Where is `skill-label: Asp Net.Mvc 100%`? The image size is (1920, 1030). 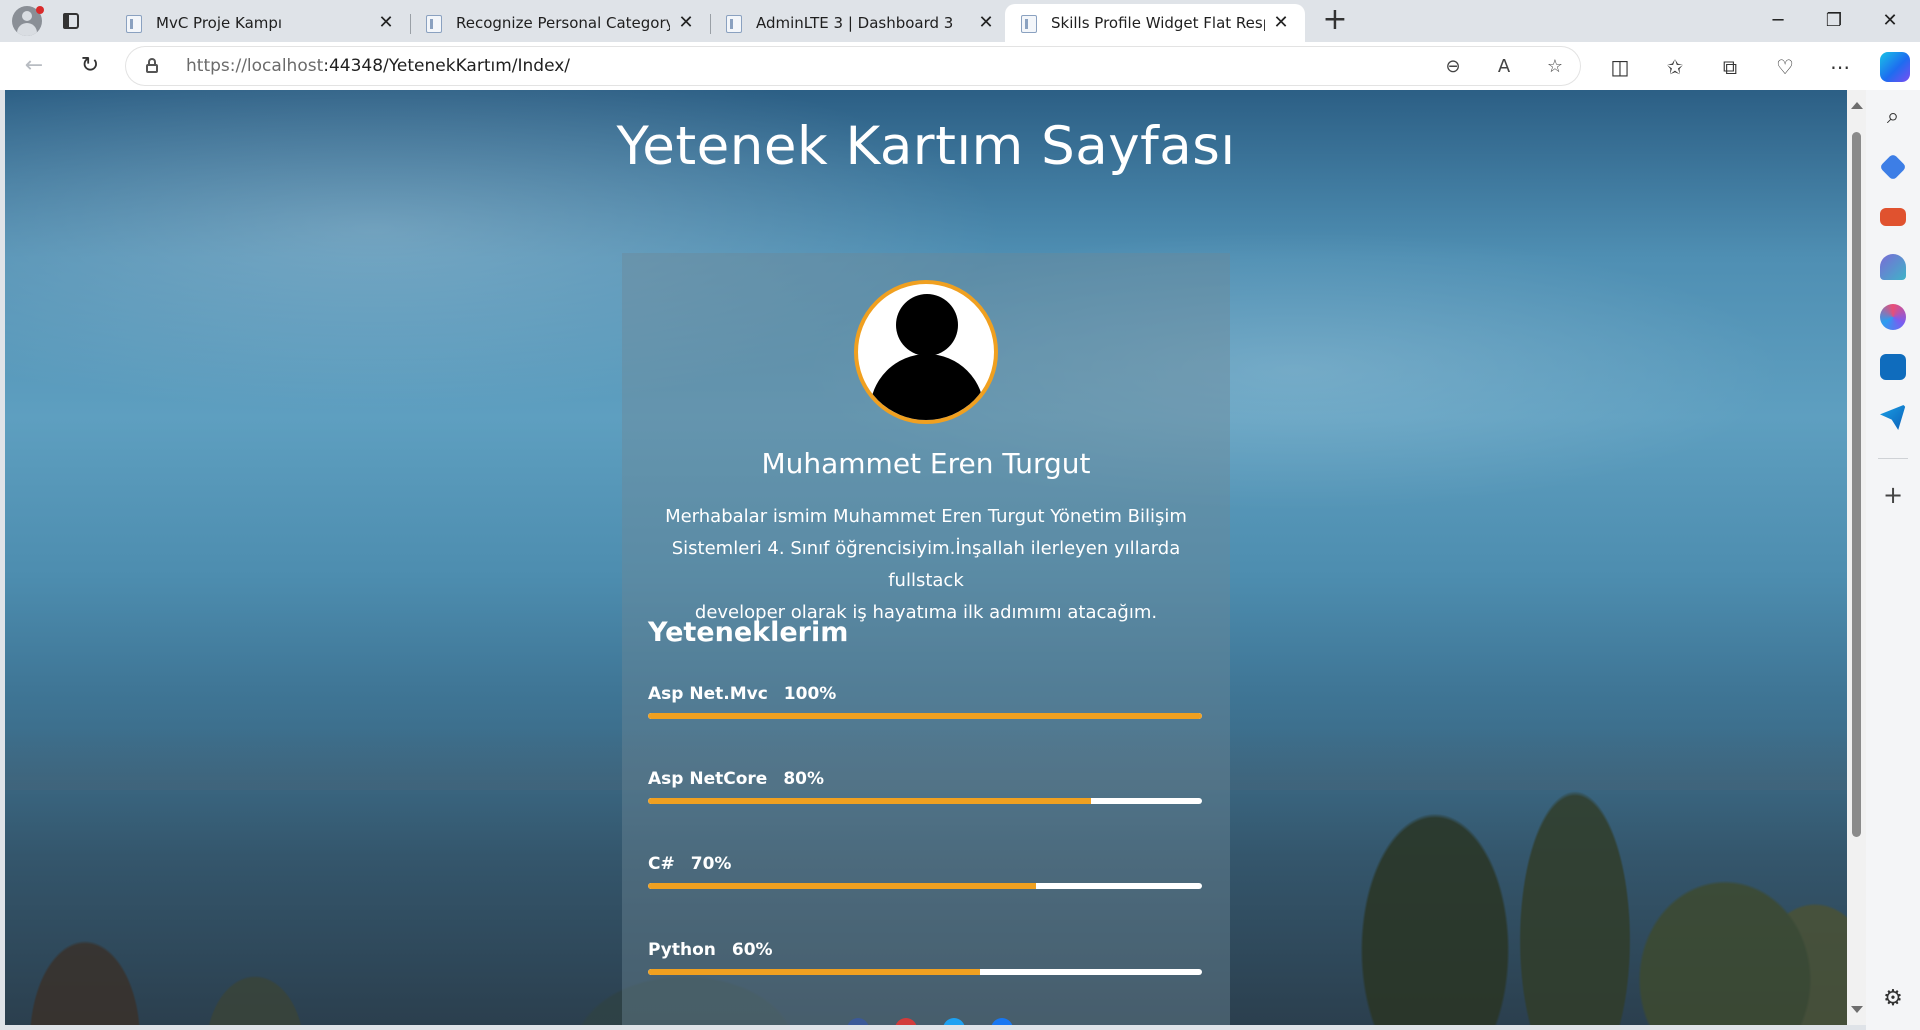 skill-label: Asp Net.Mvc 100% is located at coordinates (742, 694).